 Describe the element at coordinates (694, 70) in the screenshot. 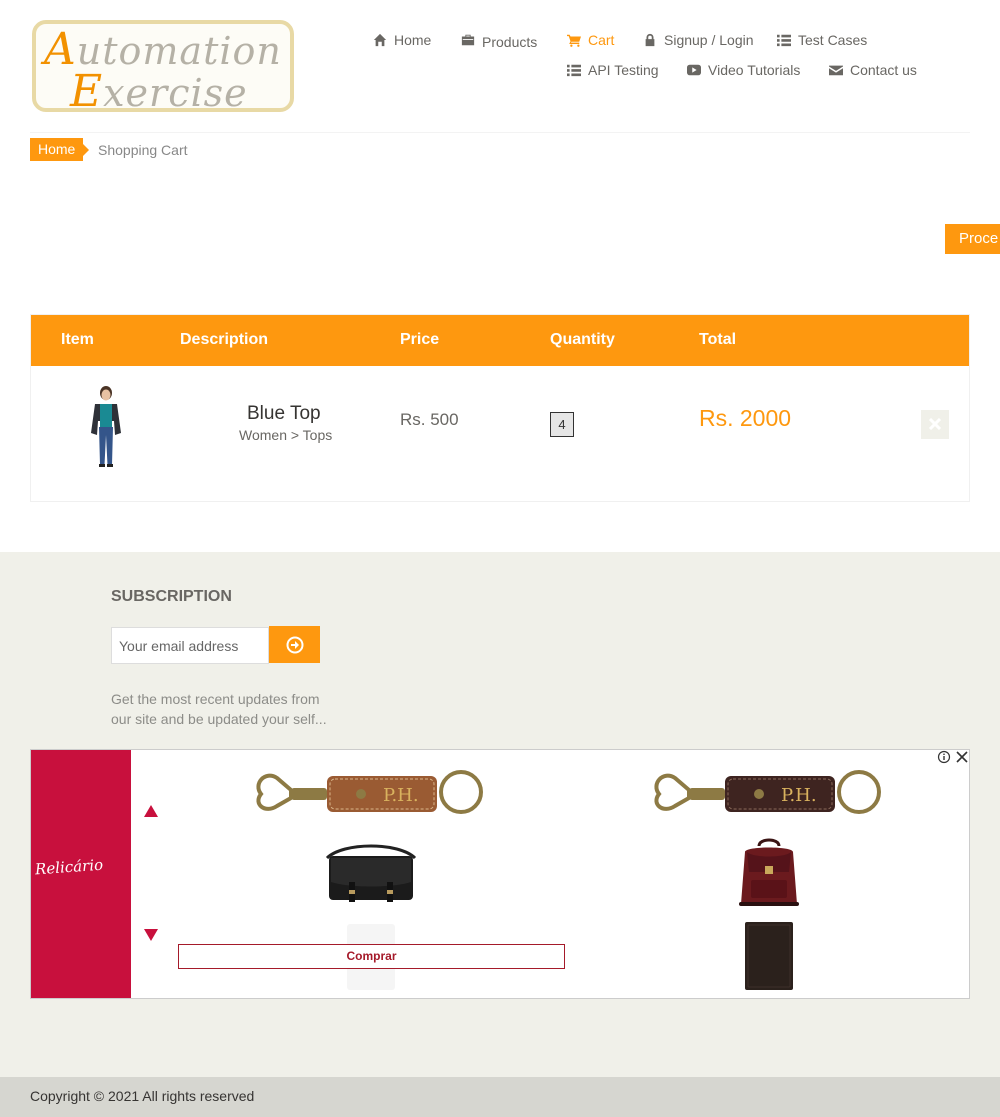

I see `youtube-play-icon` at that location.